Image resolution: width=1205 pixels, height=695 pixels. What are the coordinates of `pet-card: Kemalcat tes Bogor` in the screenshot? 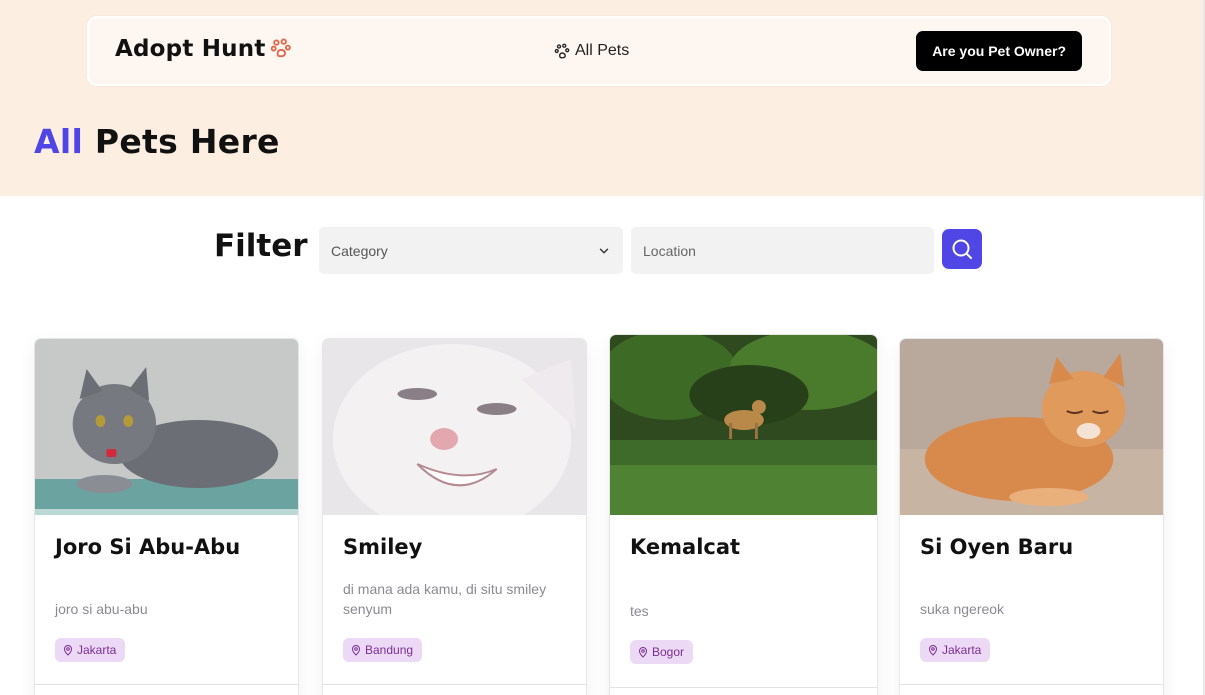 It's located at (743, 514).